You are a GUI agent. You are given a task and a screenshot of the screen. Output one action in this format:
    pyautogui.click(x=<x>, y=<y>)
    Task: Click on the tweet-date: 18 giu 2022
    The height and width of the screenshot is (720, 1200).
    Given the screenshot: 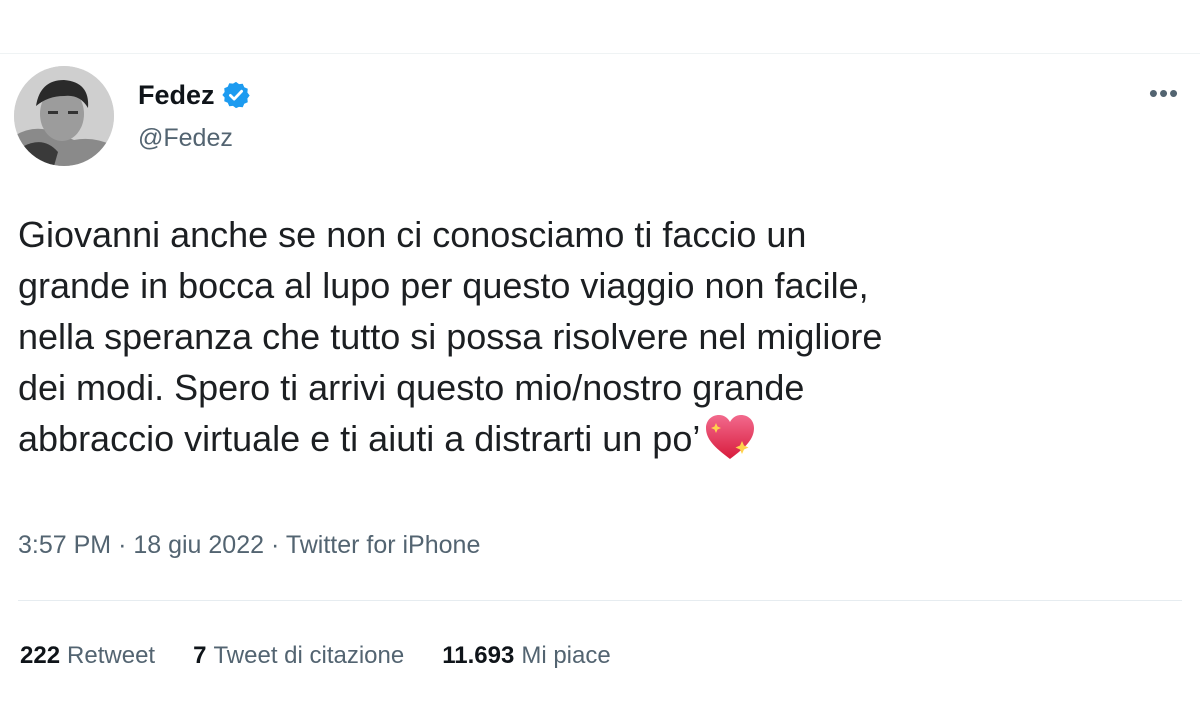 What is the action you would take?
    pyautogui.click(x=198, y=545)
    